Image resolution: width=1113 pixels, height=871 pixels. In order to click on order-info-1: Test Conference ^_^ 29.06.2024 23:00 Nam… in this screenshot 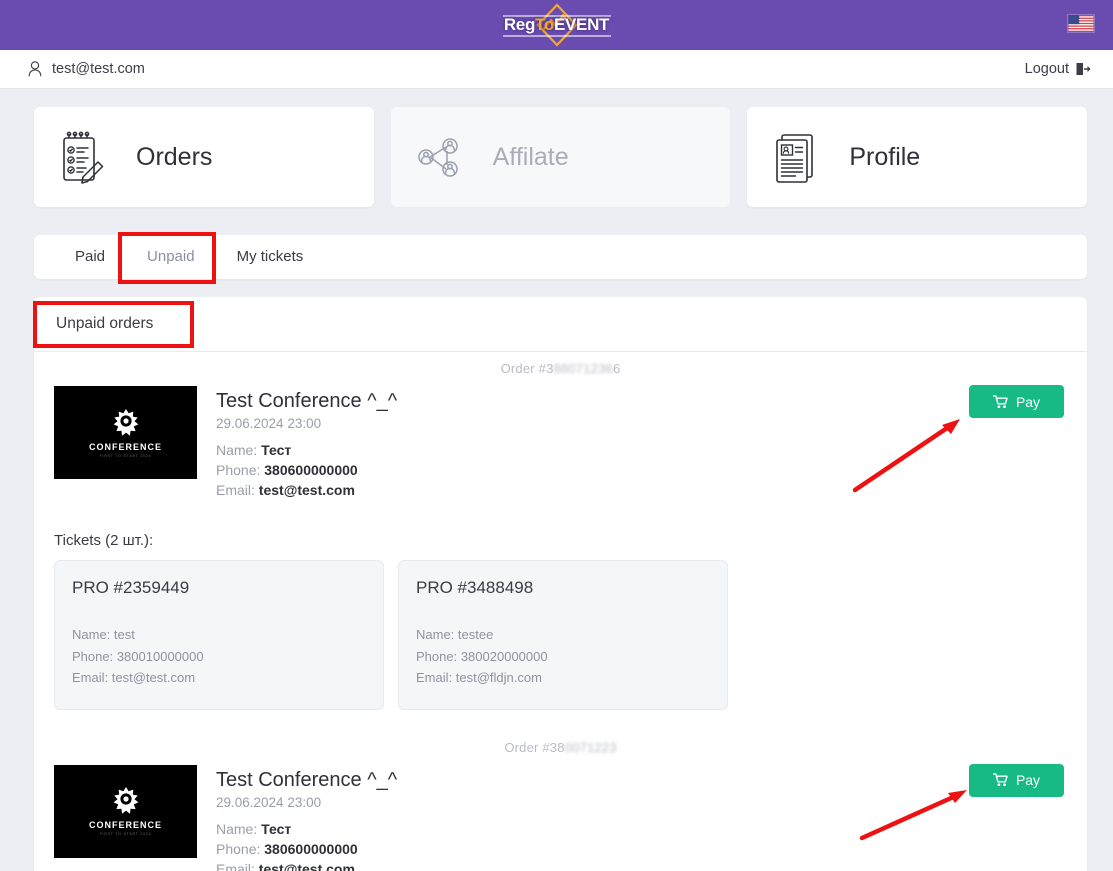, I will do `click(297, 443)`.